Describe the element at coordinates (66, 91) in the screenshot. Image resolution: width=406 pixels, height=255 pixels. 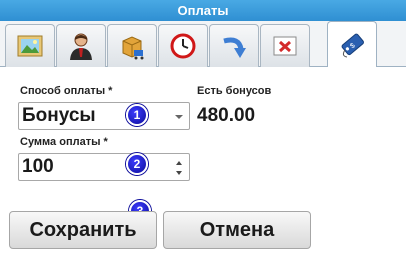
I see `payment-method-label: Способ оплаты *` at that location.